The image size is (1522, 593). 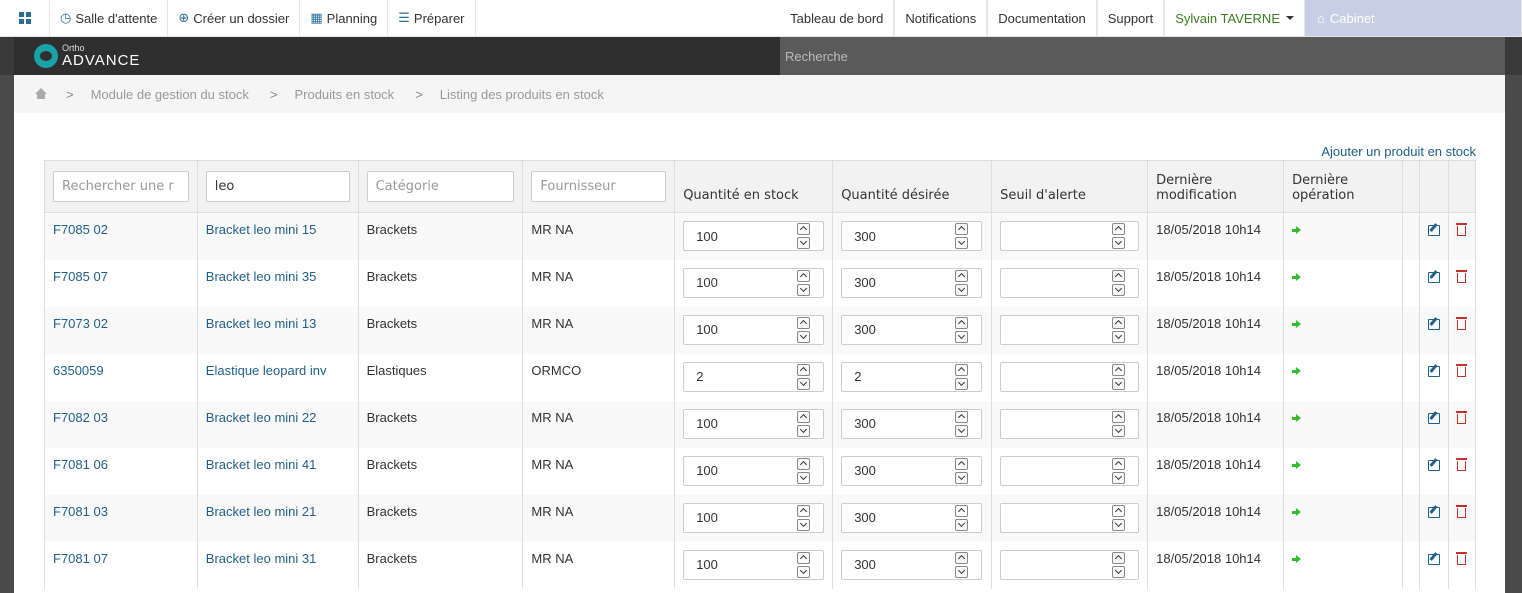 What do you see at coordinates (1070, 186) in the screenshot?
I see `col-header-threshold: Seuil d'alerte` at bounding box center [1070, 186].